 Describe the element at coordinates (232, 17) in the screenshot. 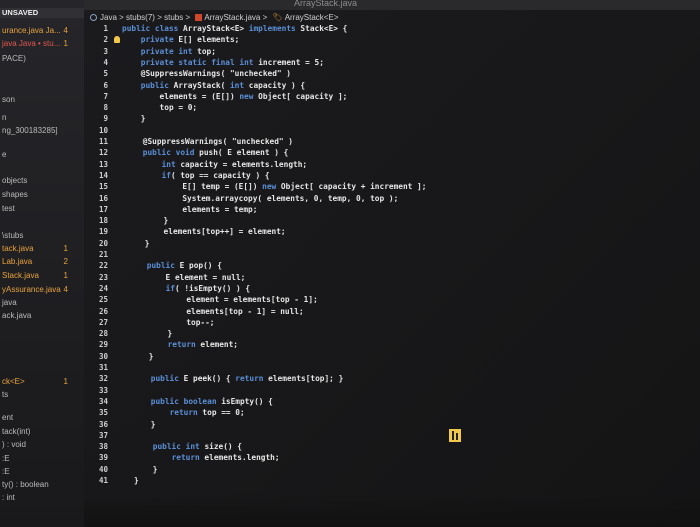

I see `breadcrumb-item: ArrayStack.java` at that location.